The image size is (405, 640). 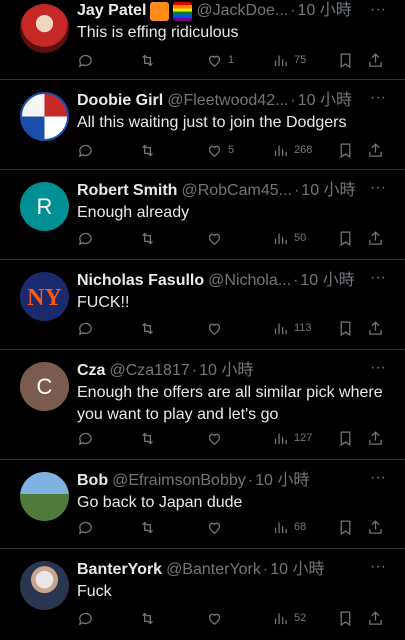 What do you see at coordinates (300, 60) in the screenshot?
I see `view-count: 75` at bounding box center [300, 60].